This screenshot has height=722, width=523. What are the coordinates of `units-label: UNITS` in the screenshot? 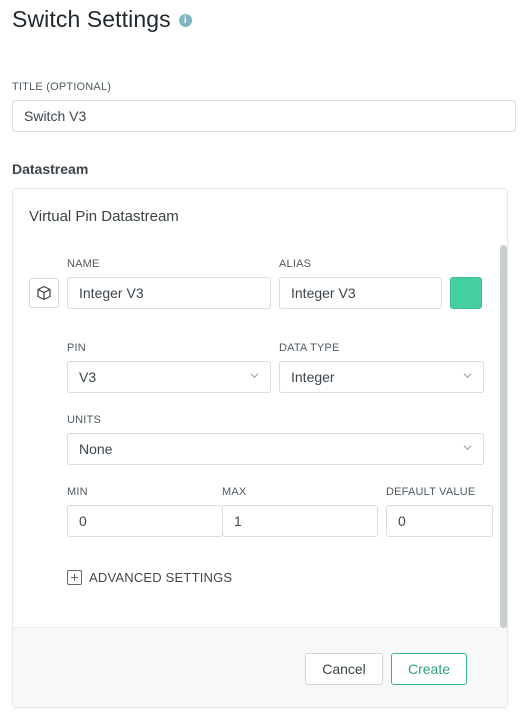 It's located at (84, 420).